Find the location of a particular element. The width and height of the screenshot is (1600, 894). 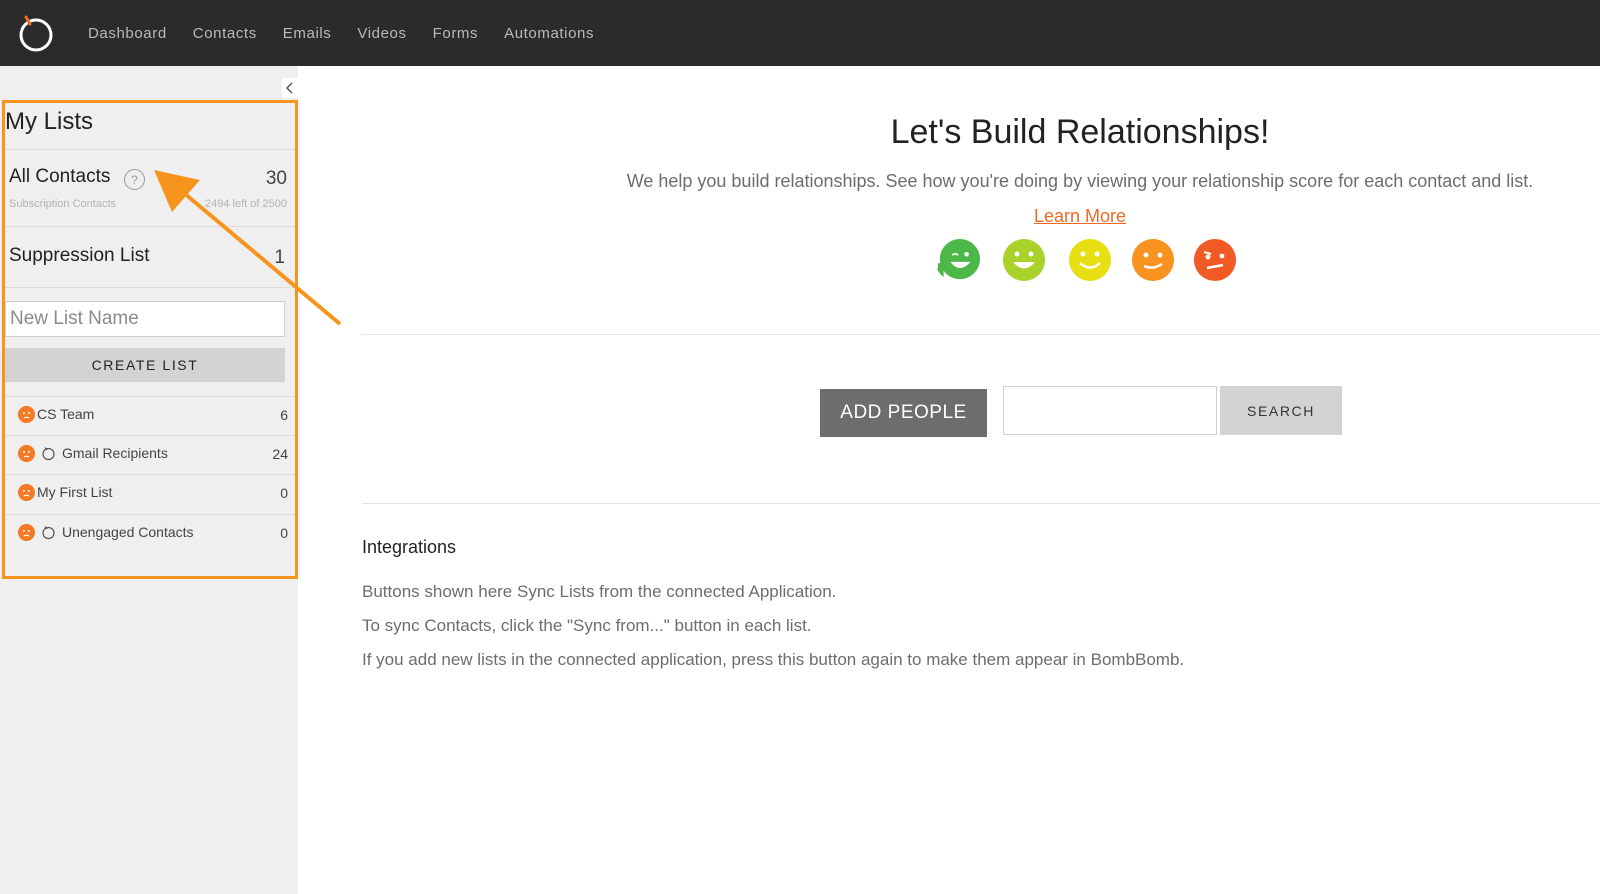

page-title: Let's Build Relationships! is located at coordinates (1080, 132).